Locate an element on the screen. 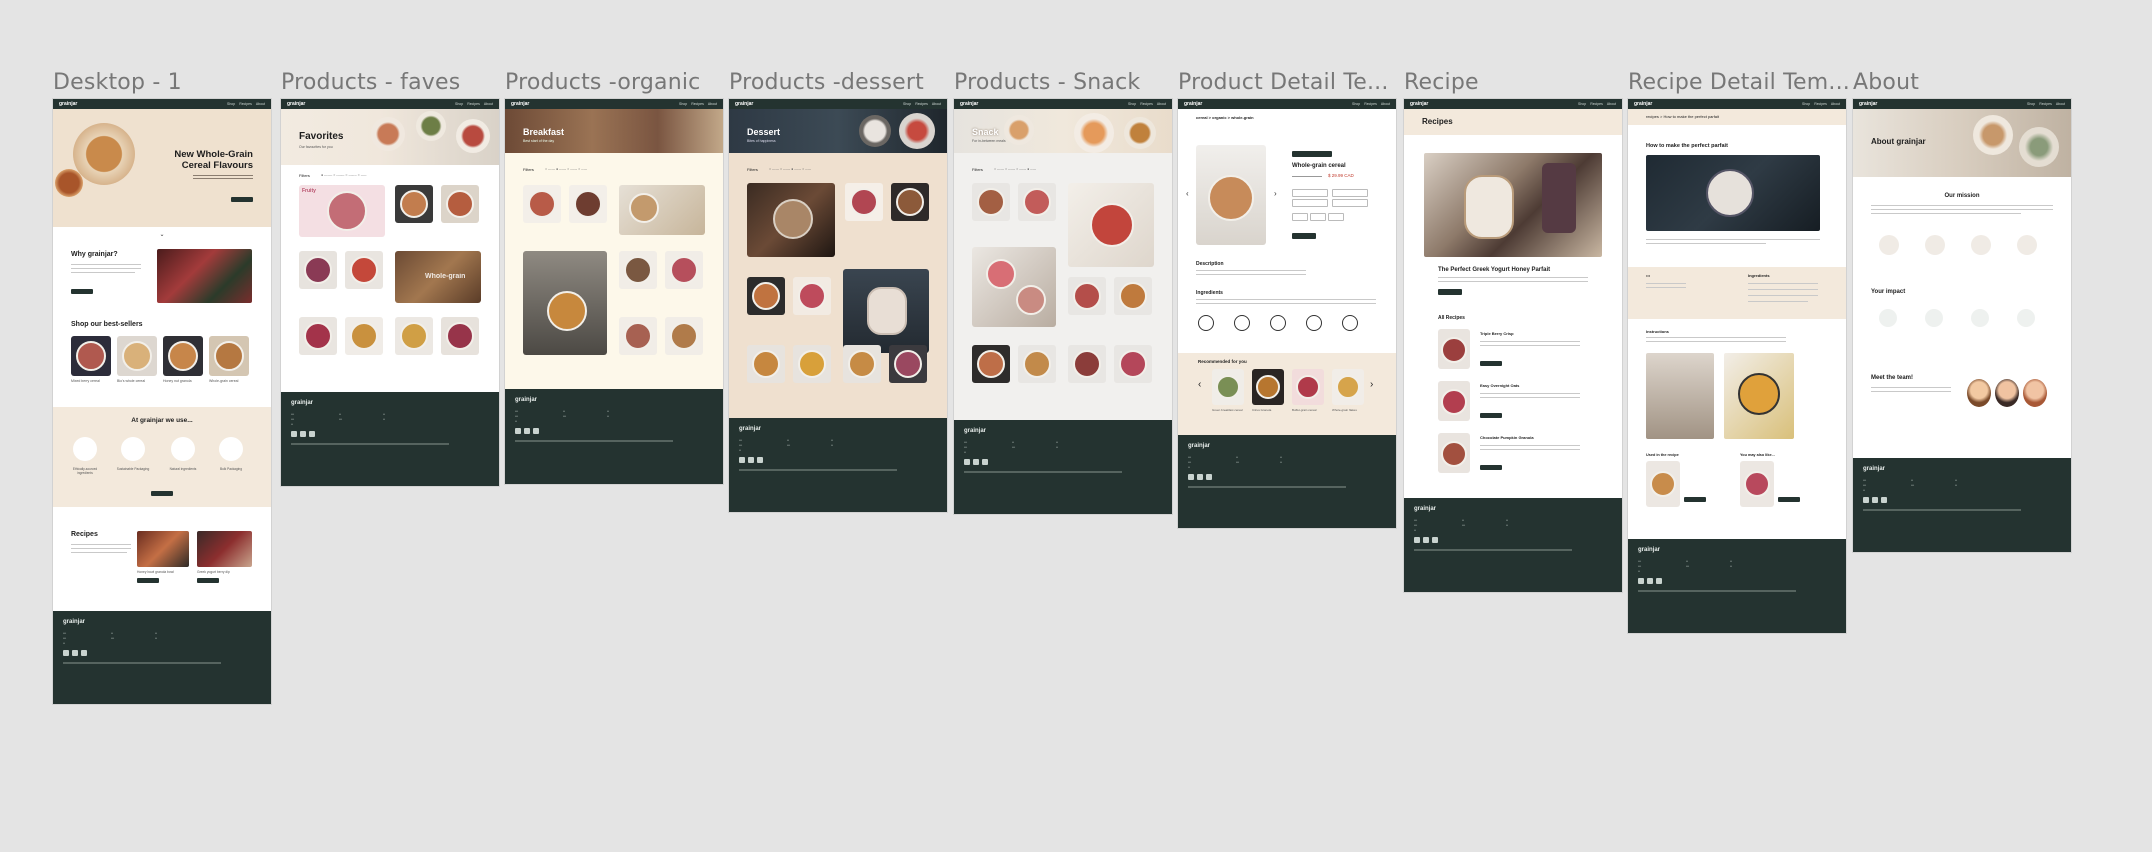  recipe-thumb is located at coordinates (1454, 349).